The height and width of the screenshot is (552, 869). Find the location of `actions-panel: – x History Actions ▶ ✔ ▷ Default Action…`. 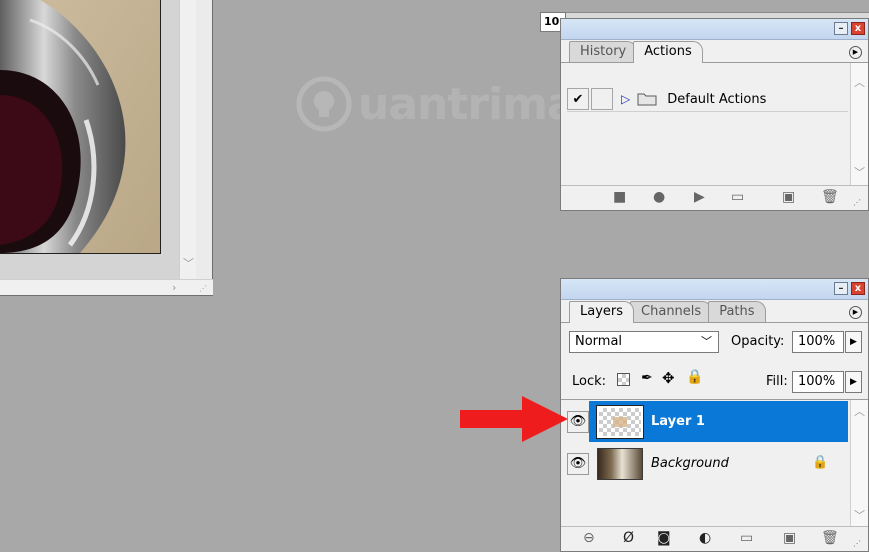

actions-panel: – x History Actions ▶ ✔ ▷ Default Action… is located at coordinates (714, 114).